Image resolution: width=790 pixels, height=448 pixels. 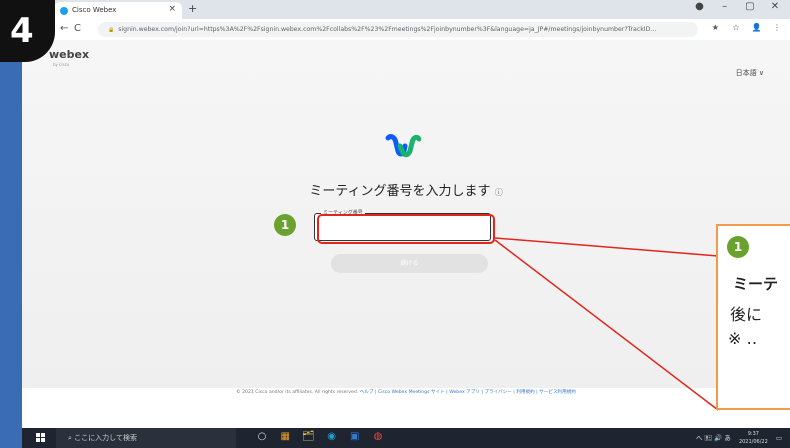 I want to click on app-icon-1: ▦, so click(x=285, y=436).